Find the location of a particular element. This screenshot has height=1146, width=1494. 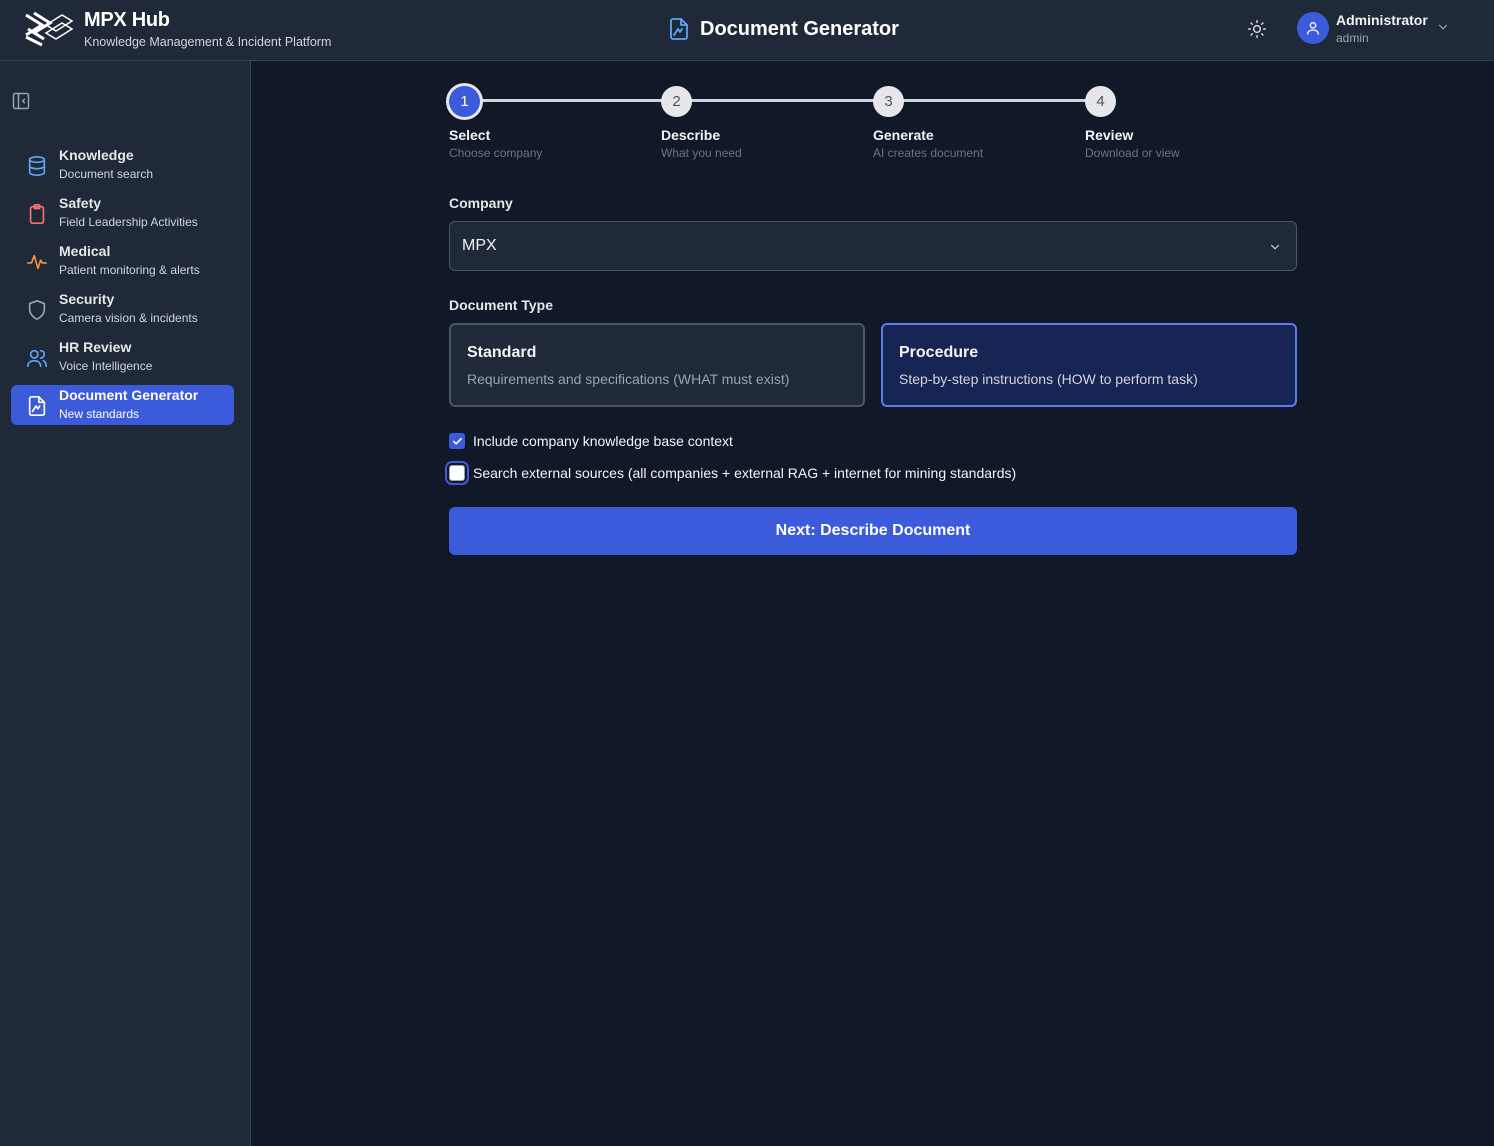

clipboard-icon is located at coordinates (37, 214).